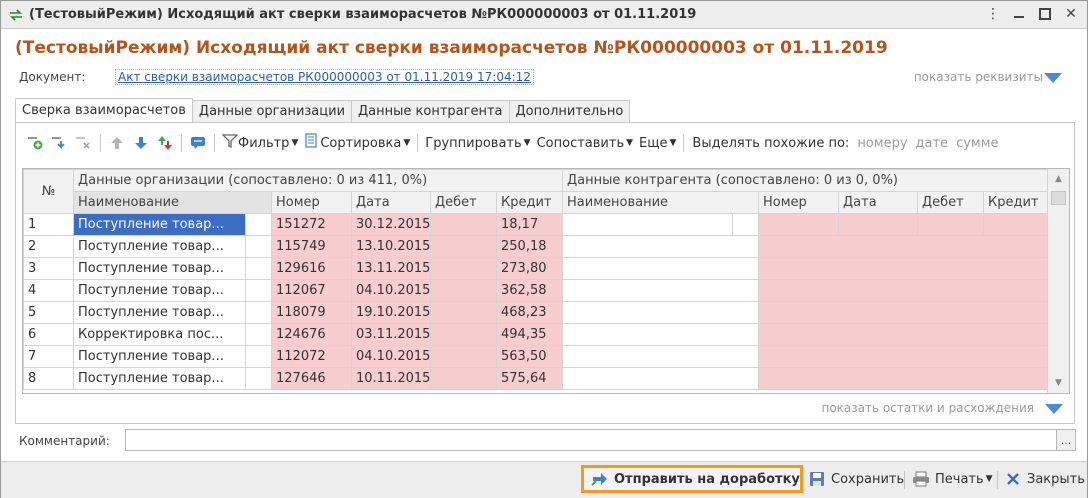 This screenshot has width=1088, height=498. Describe the element at coordinates (993, 14) in the screenshot. I see `more-menu-icon: ⋮` at that location.